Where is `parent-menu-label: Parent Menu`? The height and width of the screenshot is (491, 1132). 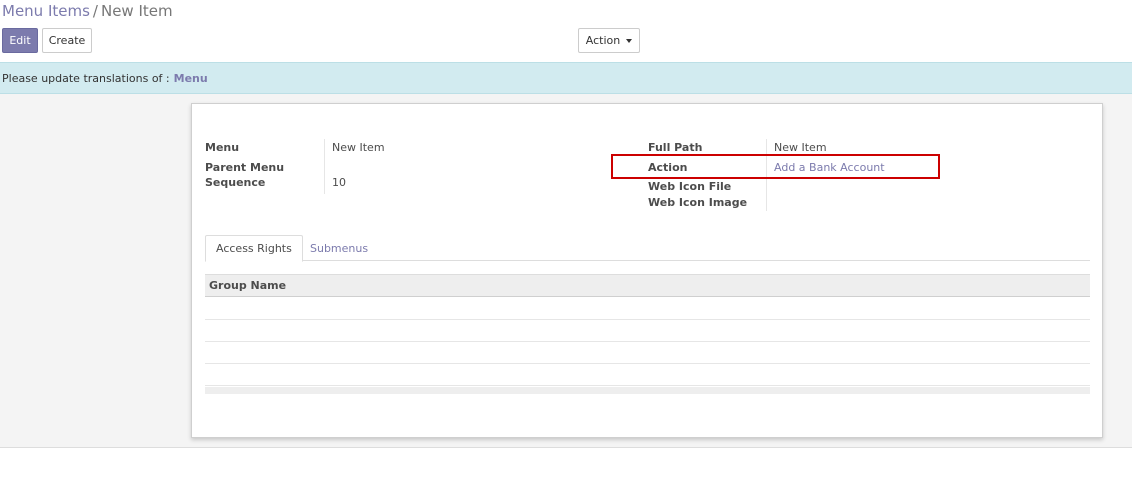 parent-menu-label: Parent Menu is located at coordinates (245, 167).